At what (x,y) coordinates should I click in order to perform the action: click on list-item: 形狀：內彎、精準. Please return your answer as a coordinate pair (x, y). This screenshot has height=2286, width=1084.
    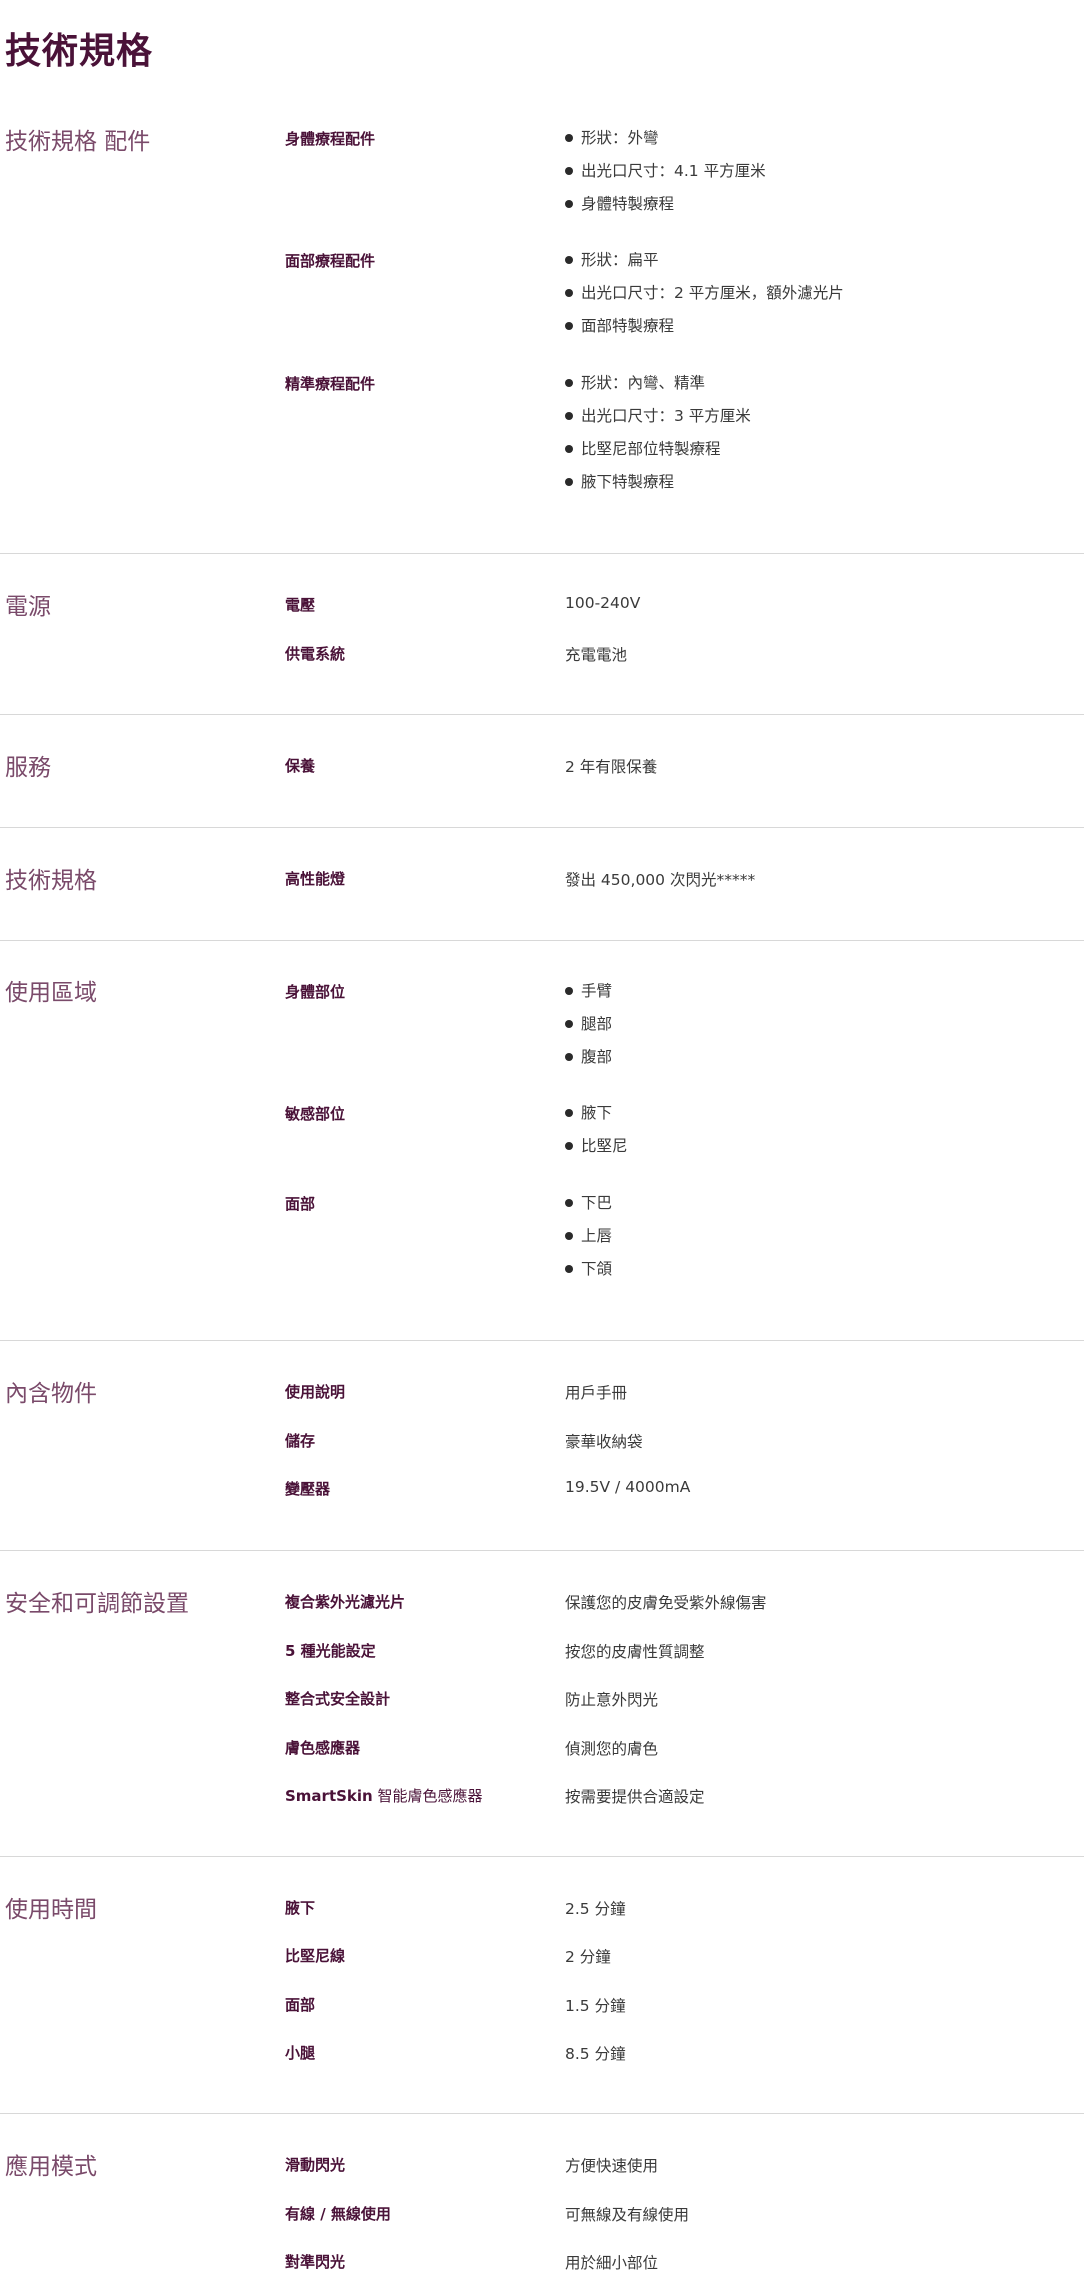
    Looking at the image, I should click on (658, 389).